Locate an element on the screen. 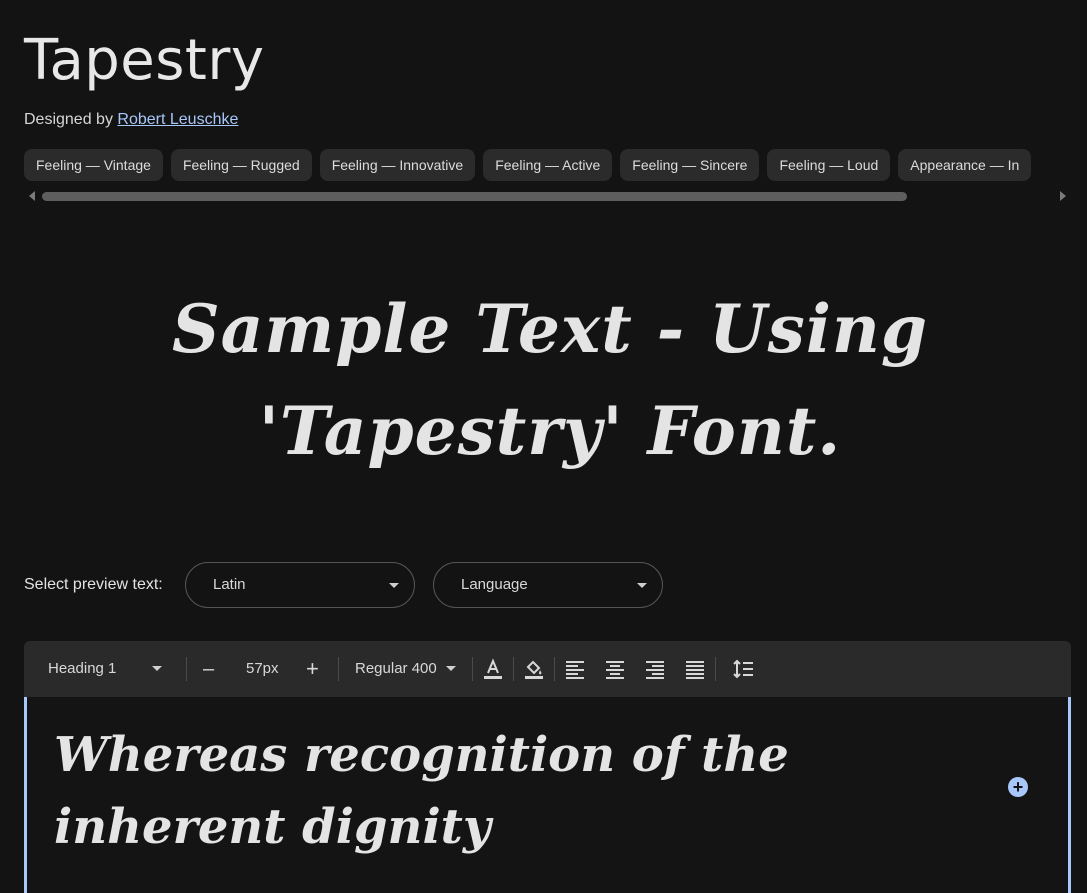  text-style-value: Heading 1 is located at coordinates (82, 668).